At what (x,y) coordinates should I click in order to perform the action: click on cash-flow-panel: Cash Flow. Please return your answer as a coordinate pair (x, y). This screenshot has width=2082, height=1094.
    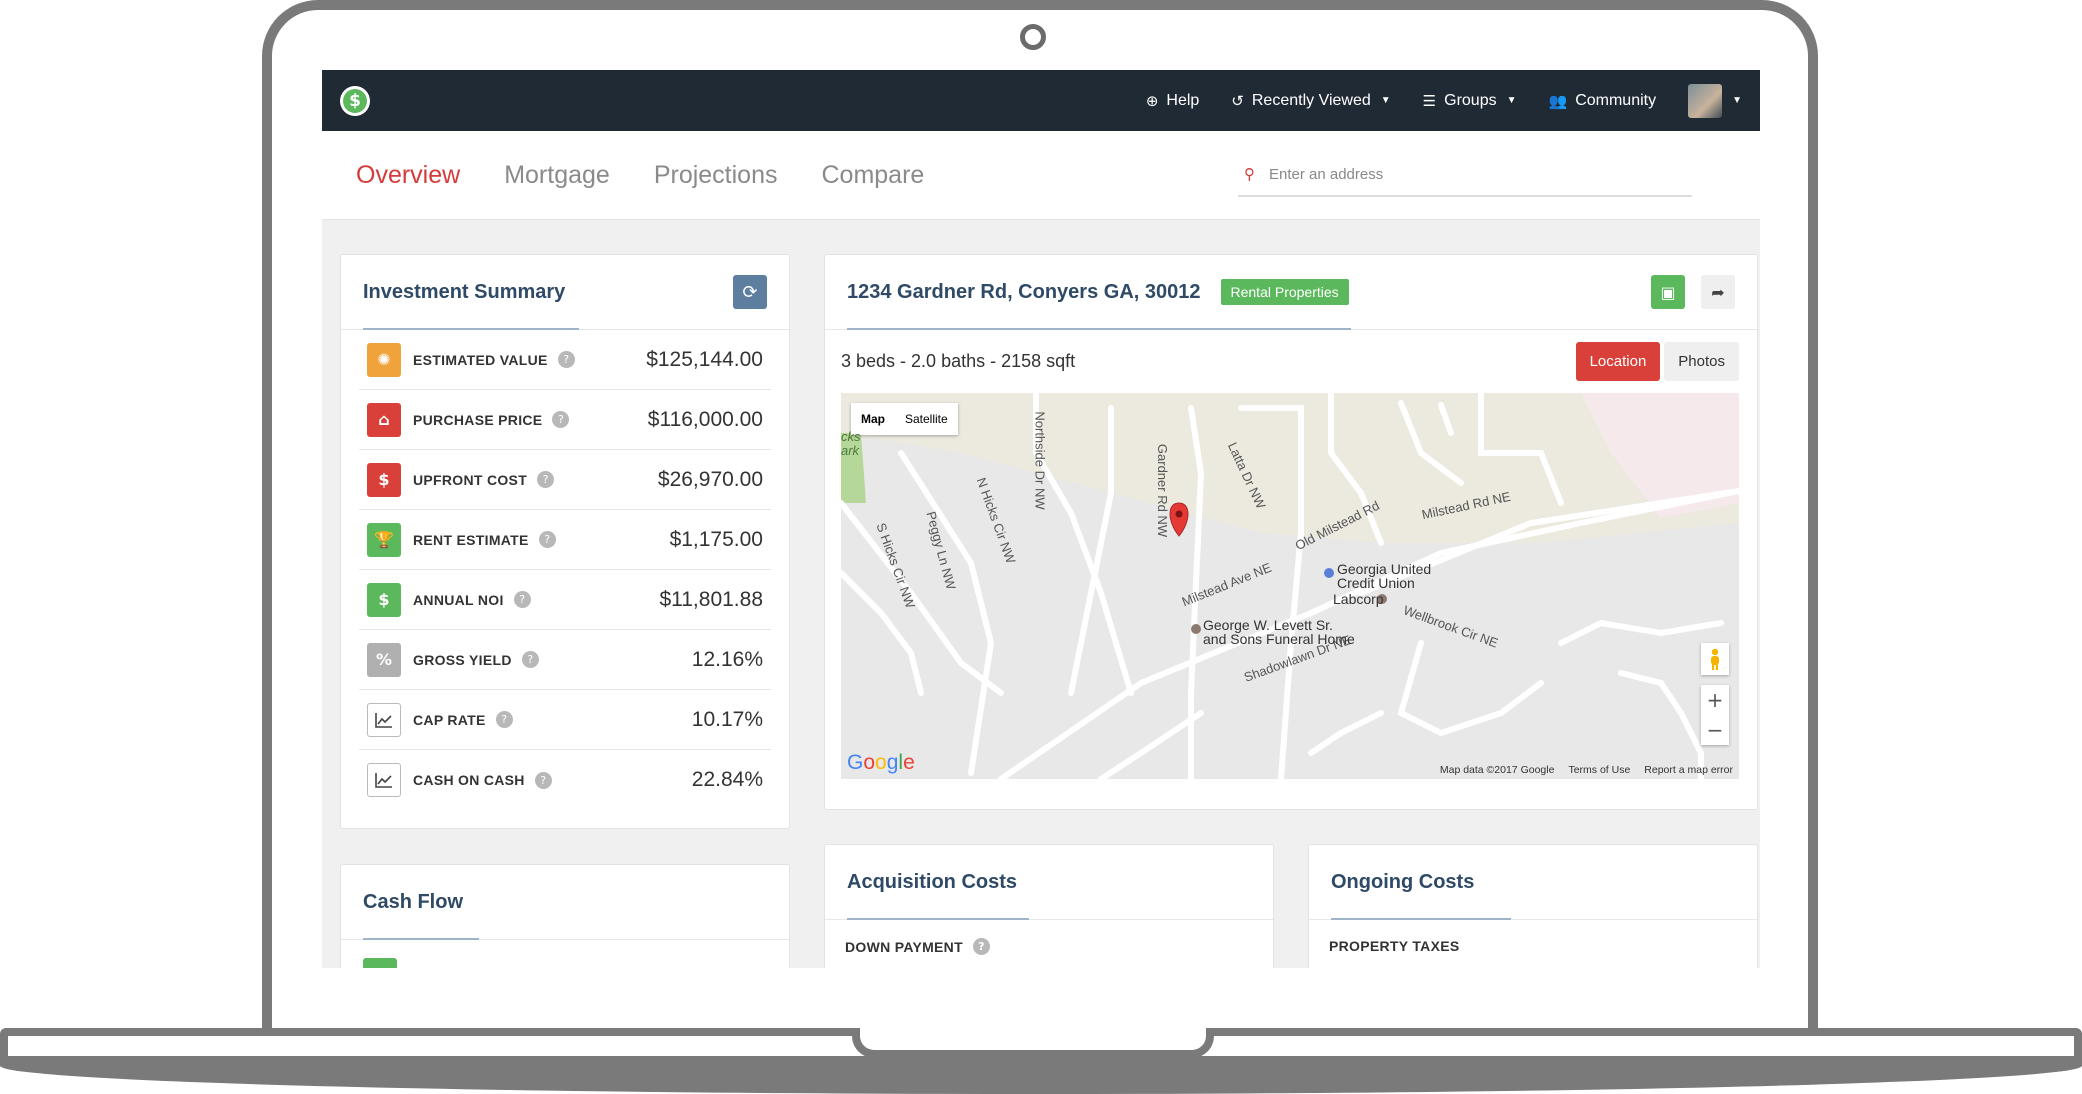
    Looking at the image, I should click on (565, 916).